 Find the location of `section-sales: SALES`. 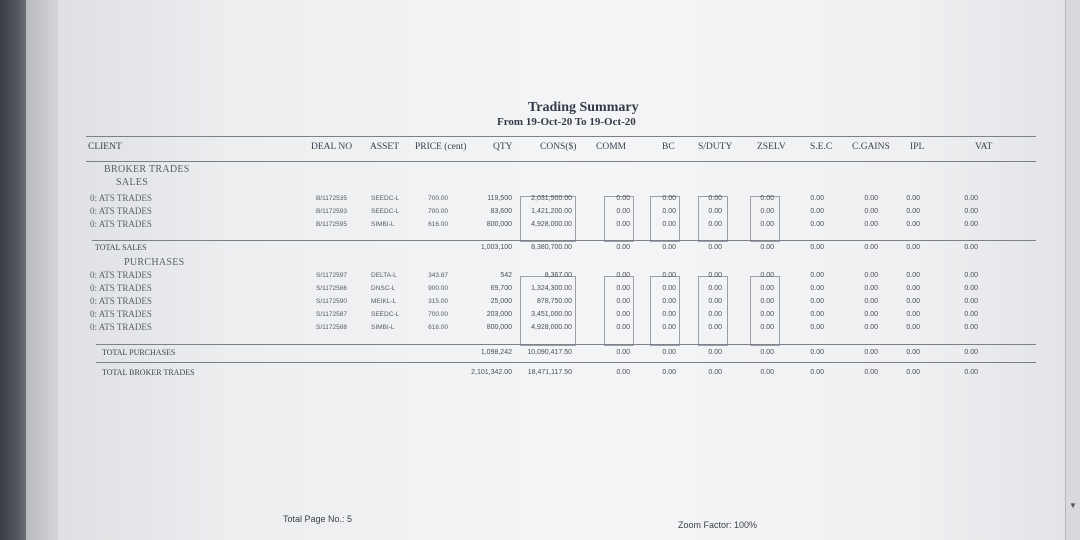

section-sales: SALES is located at coordinates (132, 182).